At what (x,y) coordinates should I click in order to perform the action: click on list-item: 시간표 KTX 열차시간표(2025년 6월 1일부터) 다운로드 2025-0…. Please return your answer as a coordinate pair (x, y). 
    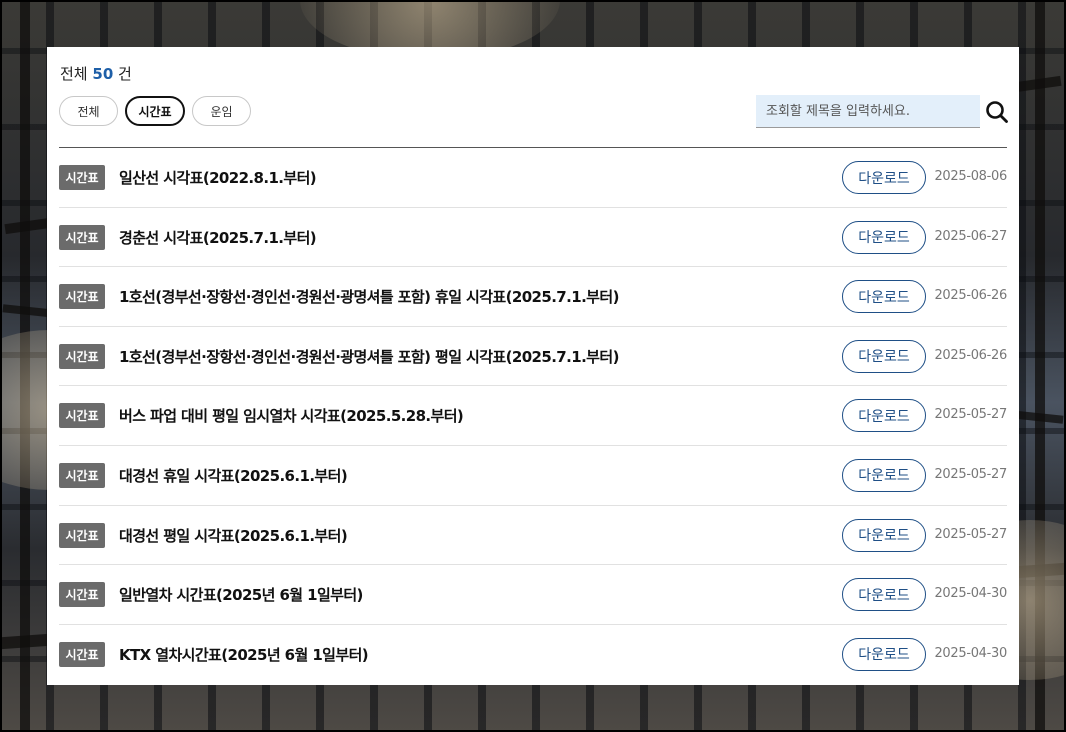
    Looking at the image, I should click on (533, 655).